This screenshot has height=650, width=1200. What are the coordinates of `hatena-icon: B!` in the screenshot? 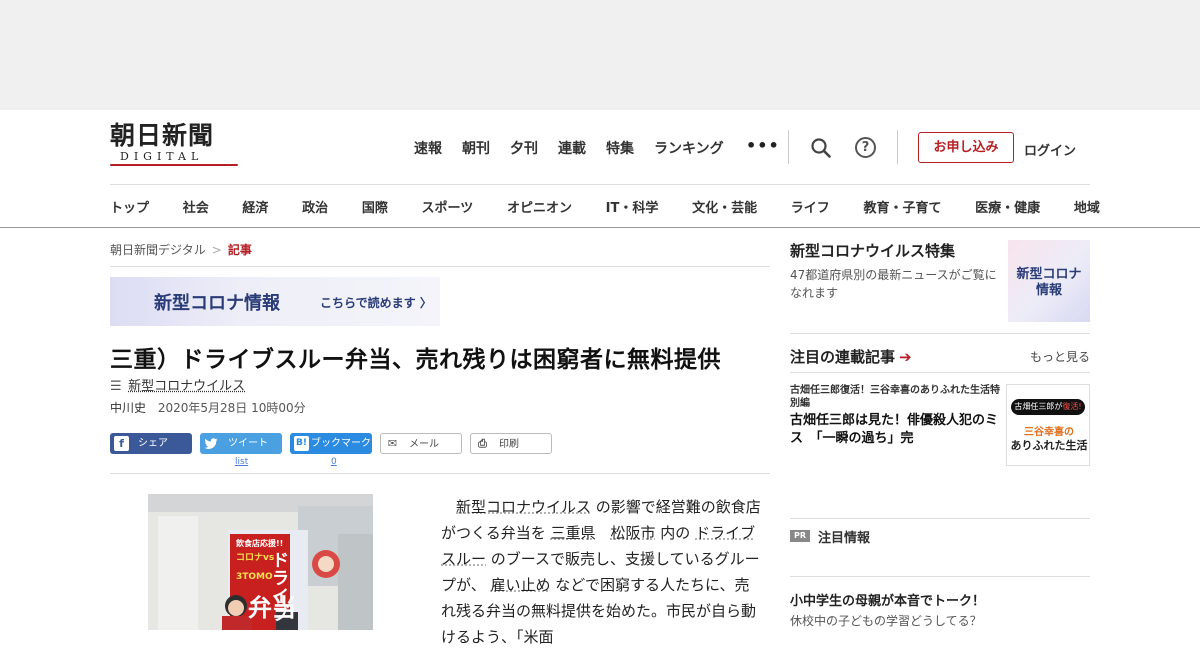 It's located at (301, 443).